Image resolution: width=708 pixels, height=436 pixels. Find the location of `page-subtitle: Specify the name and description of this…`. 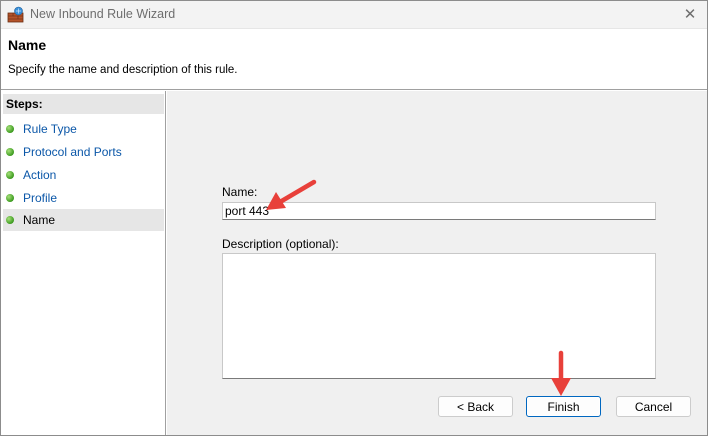

page-subtitle: Specify the name and description of this… is located at coordinates (123, 70).